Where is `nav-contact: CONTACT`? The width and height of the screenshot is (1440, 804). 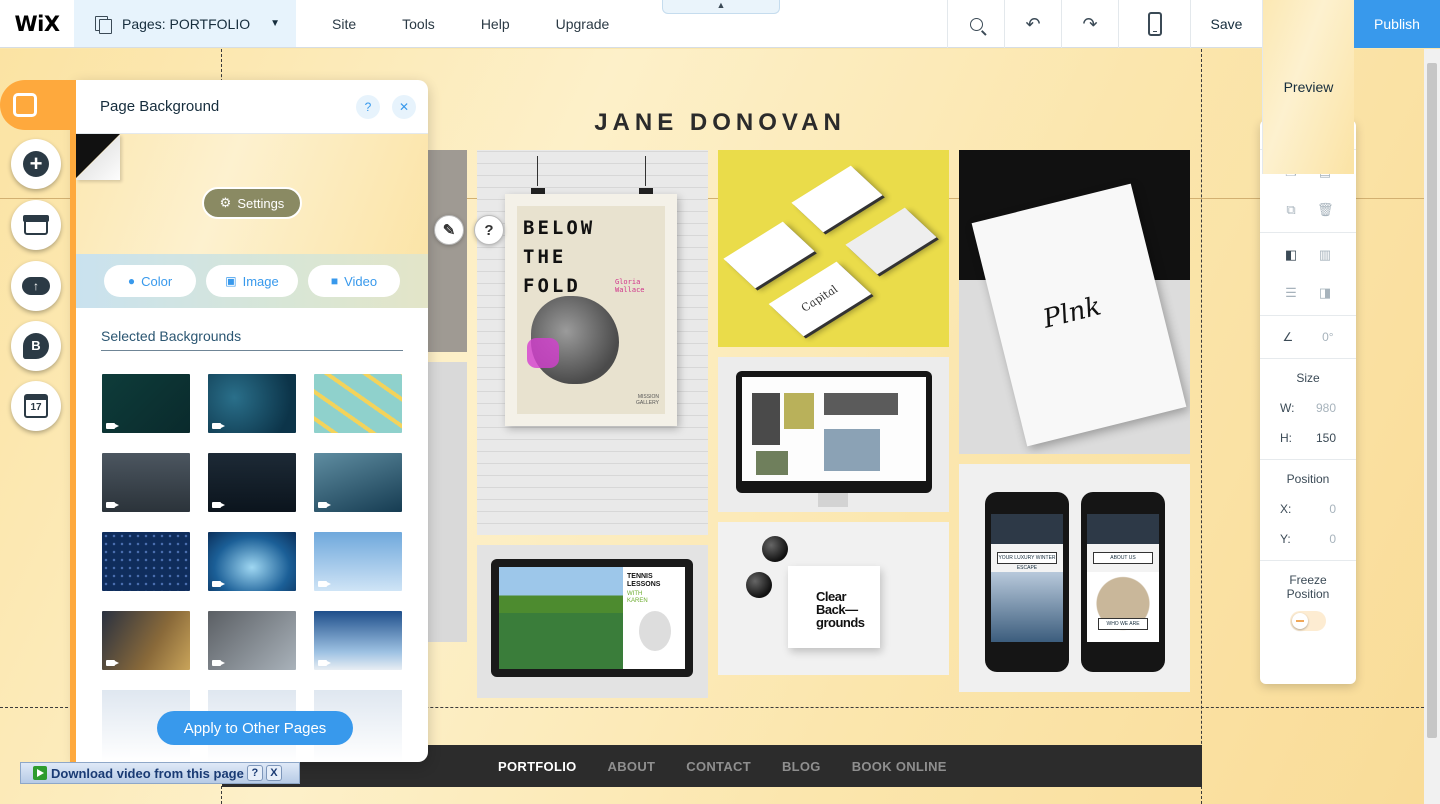 nav-contact: CONTACT is located at coordinates (718, 766).